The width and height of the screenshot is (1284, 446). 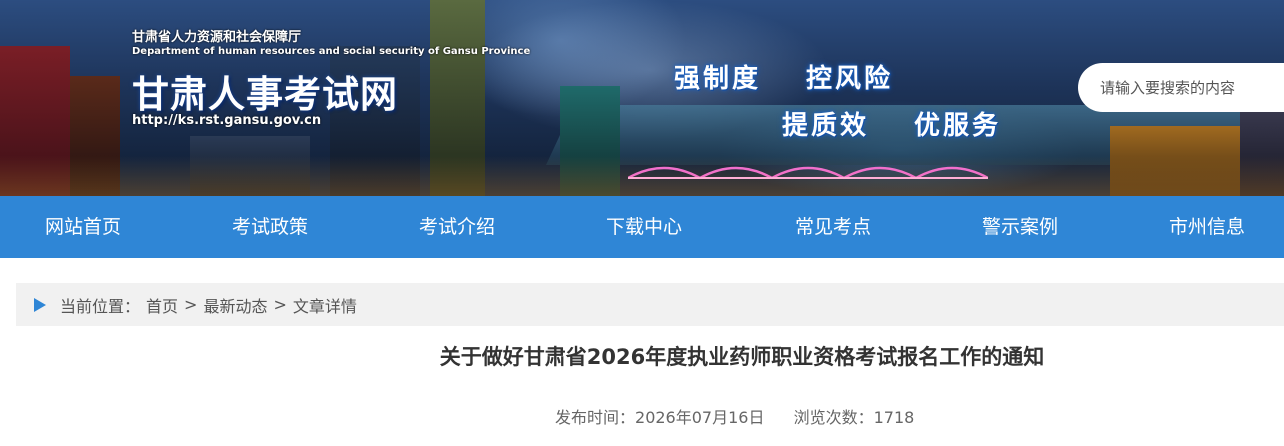 What do you see at coordinates (642, 176) in the screenshot?
I see `banner-city-lights` at bounding box center [642, 176].